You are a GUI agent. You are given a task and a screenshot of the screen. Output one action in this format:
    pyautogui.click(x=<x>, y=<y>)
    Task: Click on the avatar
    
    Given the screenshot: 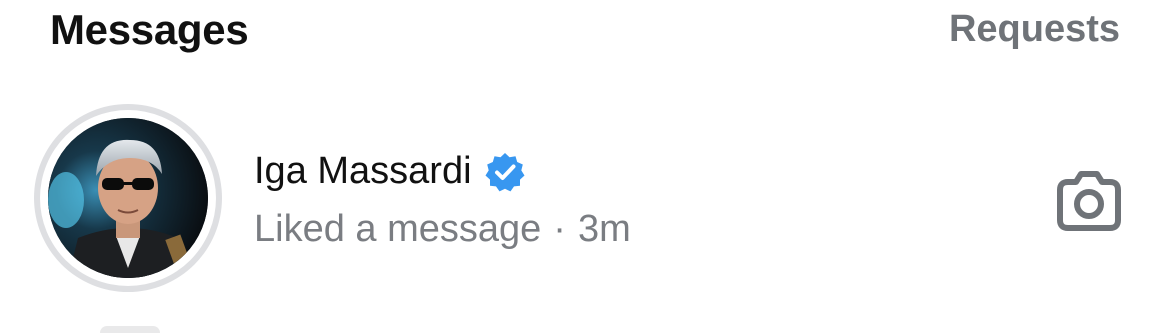 What is the action you would take?
    pyautogui.click(x=128, y=198)
    